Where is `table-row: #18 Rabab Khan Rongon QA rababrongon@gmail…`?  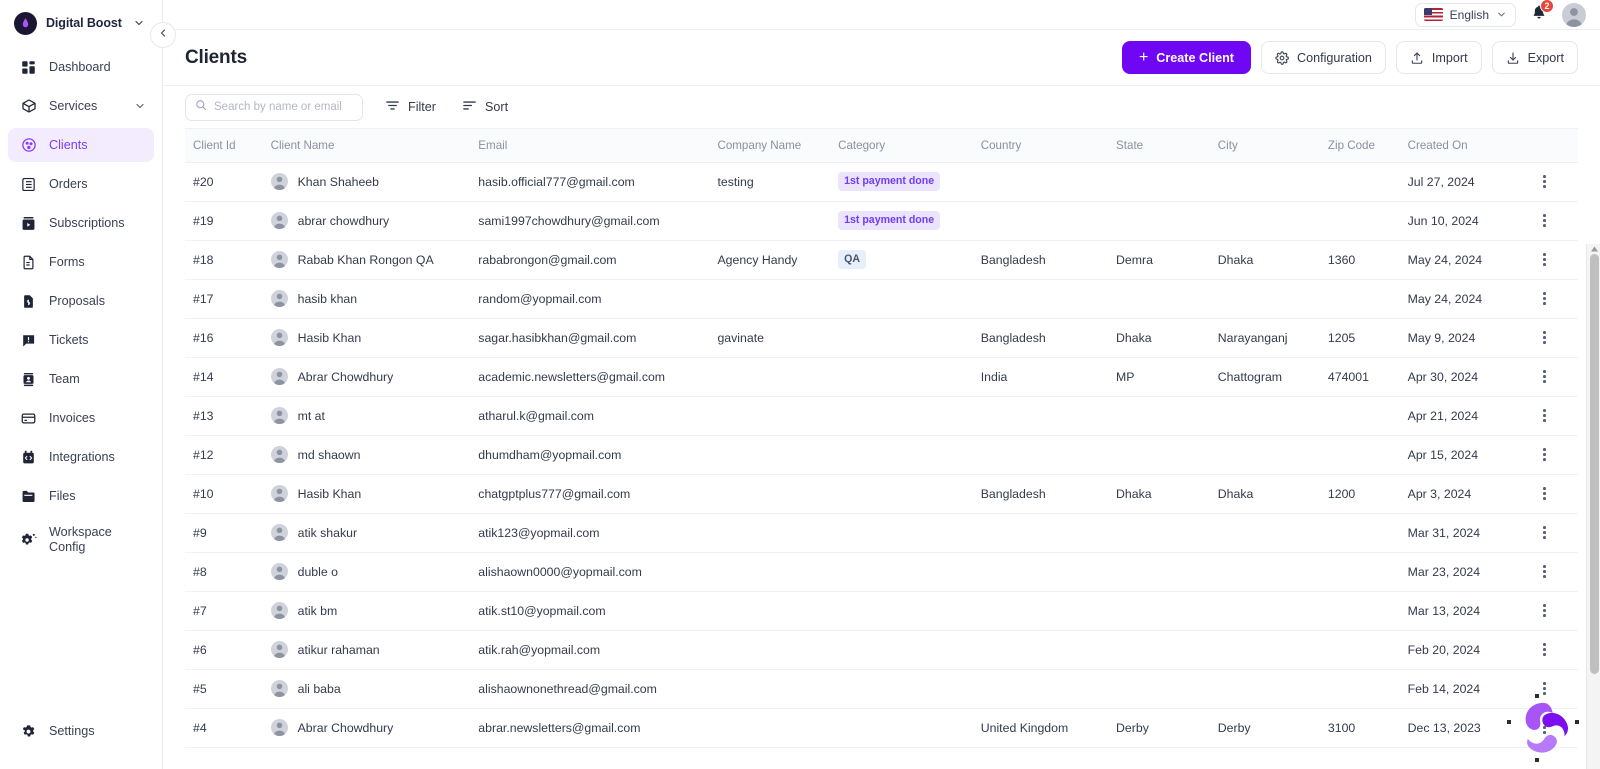
table-row: #18 Rabab Khan Rongon QA rababrongon@gmail… is located at coordinates (881, 260).